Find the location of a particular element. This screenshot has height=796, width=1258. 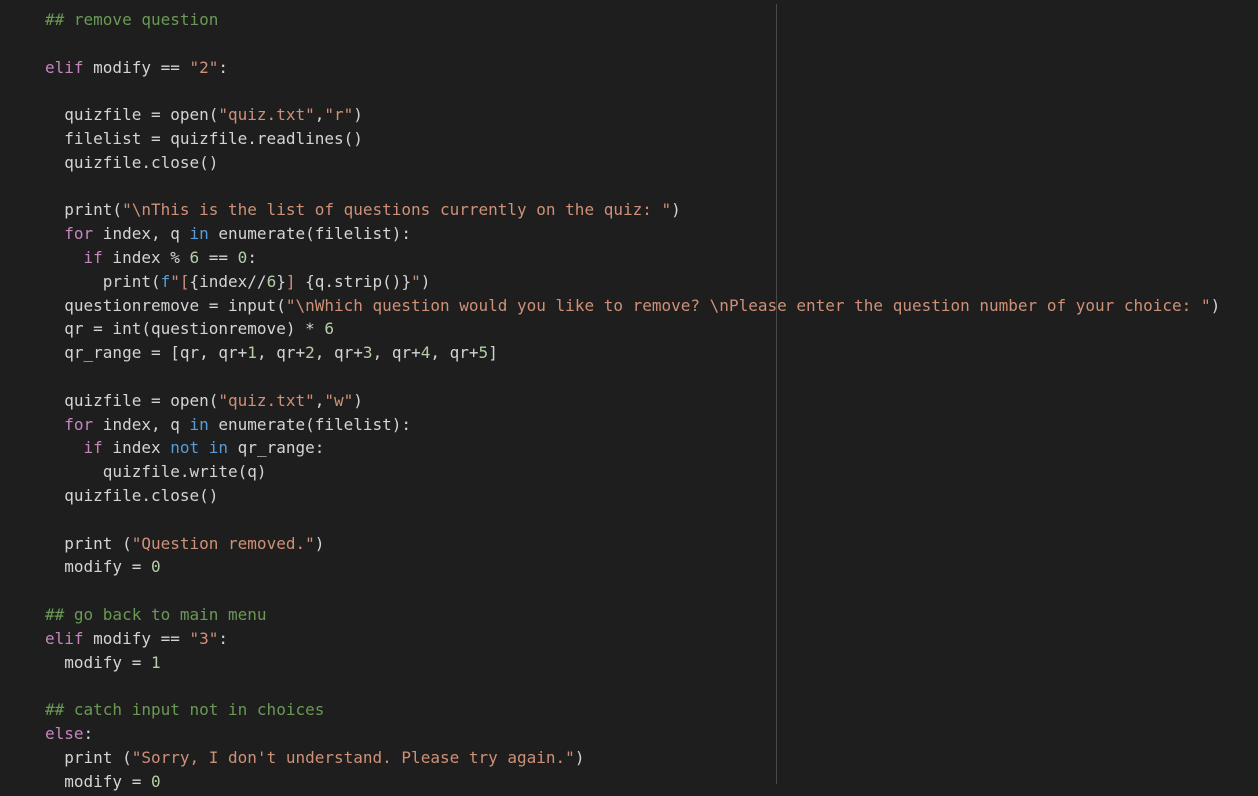

code-token: print( is located at coordinates (103, 281).